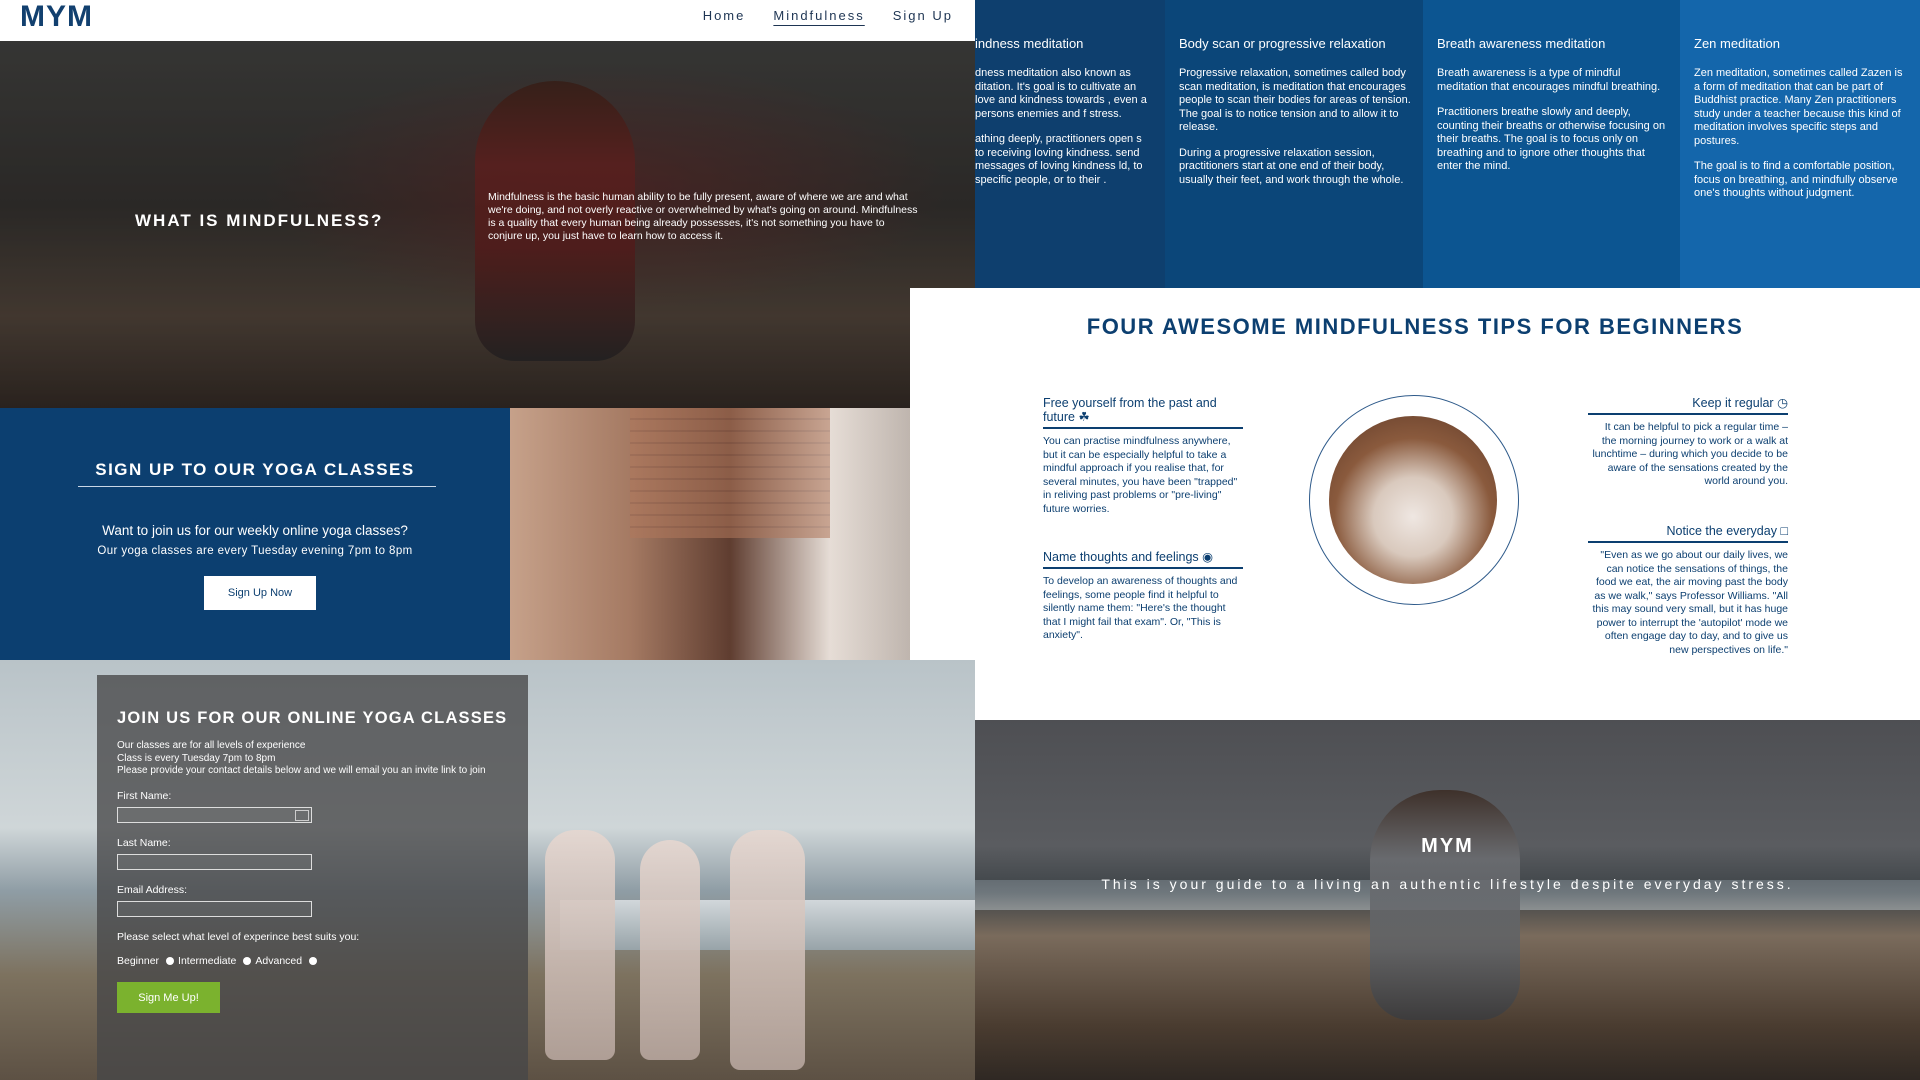 The width and height of the screenshot is (1920, 1080). I want to click on tip-title: Keep it regular ◷, so click(1740, 403).